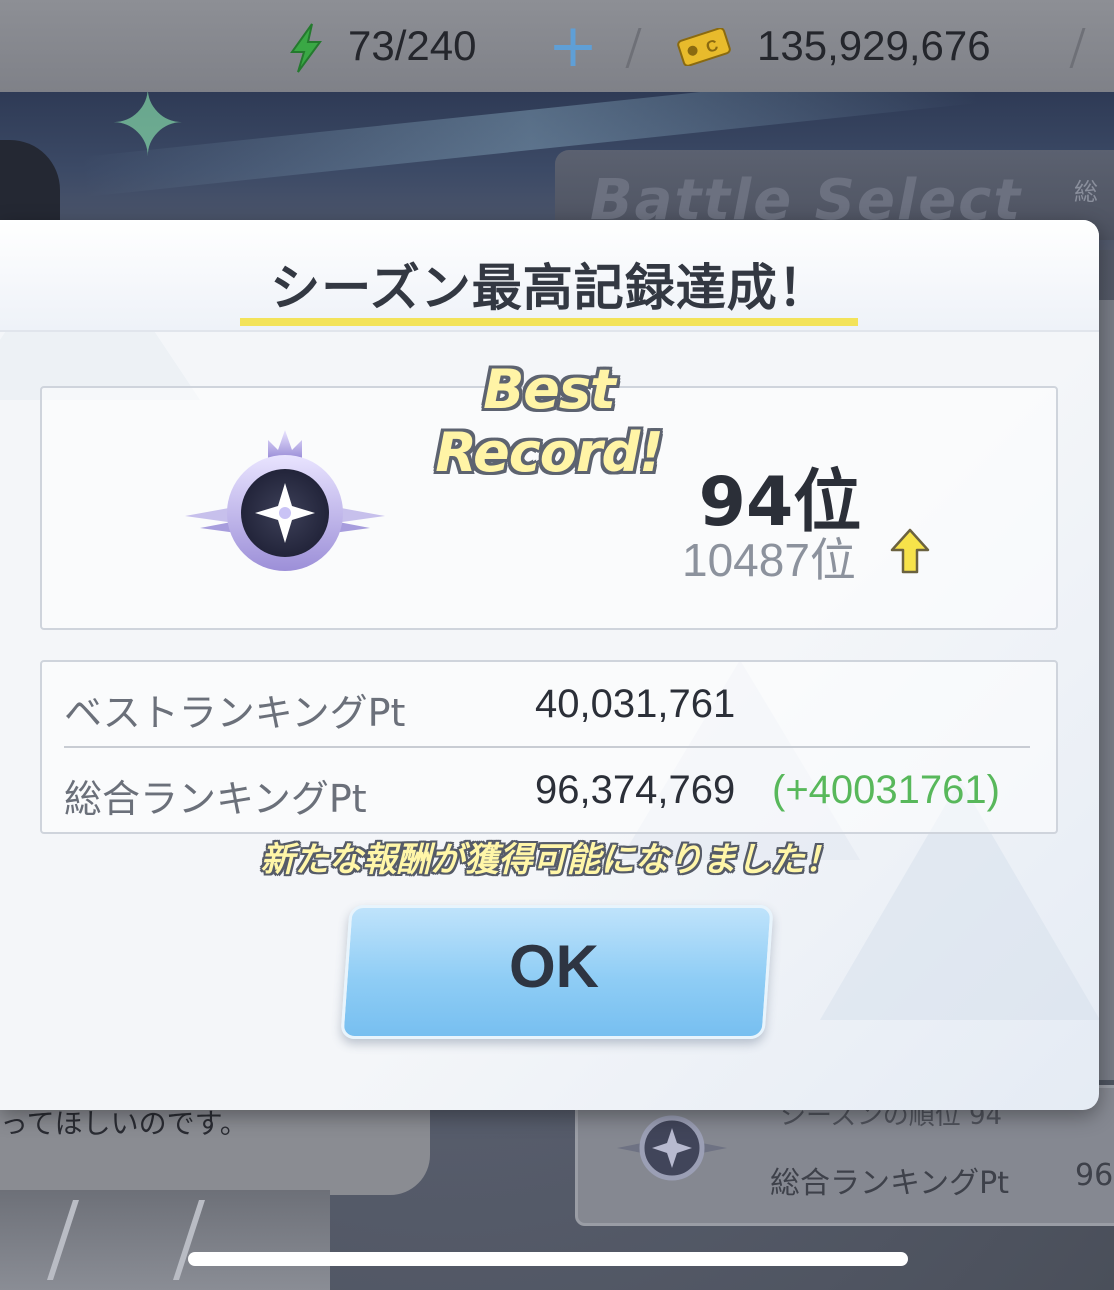 This screenshot has height=1290, width=1114. I want to click on reward-message: 新たな報酬が獲得可能になりました！, so click(549, 860).